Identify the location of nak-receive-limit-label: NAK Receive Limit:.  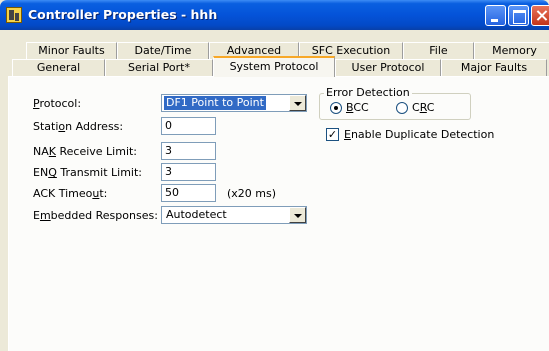
(85, 151).